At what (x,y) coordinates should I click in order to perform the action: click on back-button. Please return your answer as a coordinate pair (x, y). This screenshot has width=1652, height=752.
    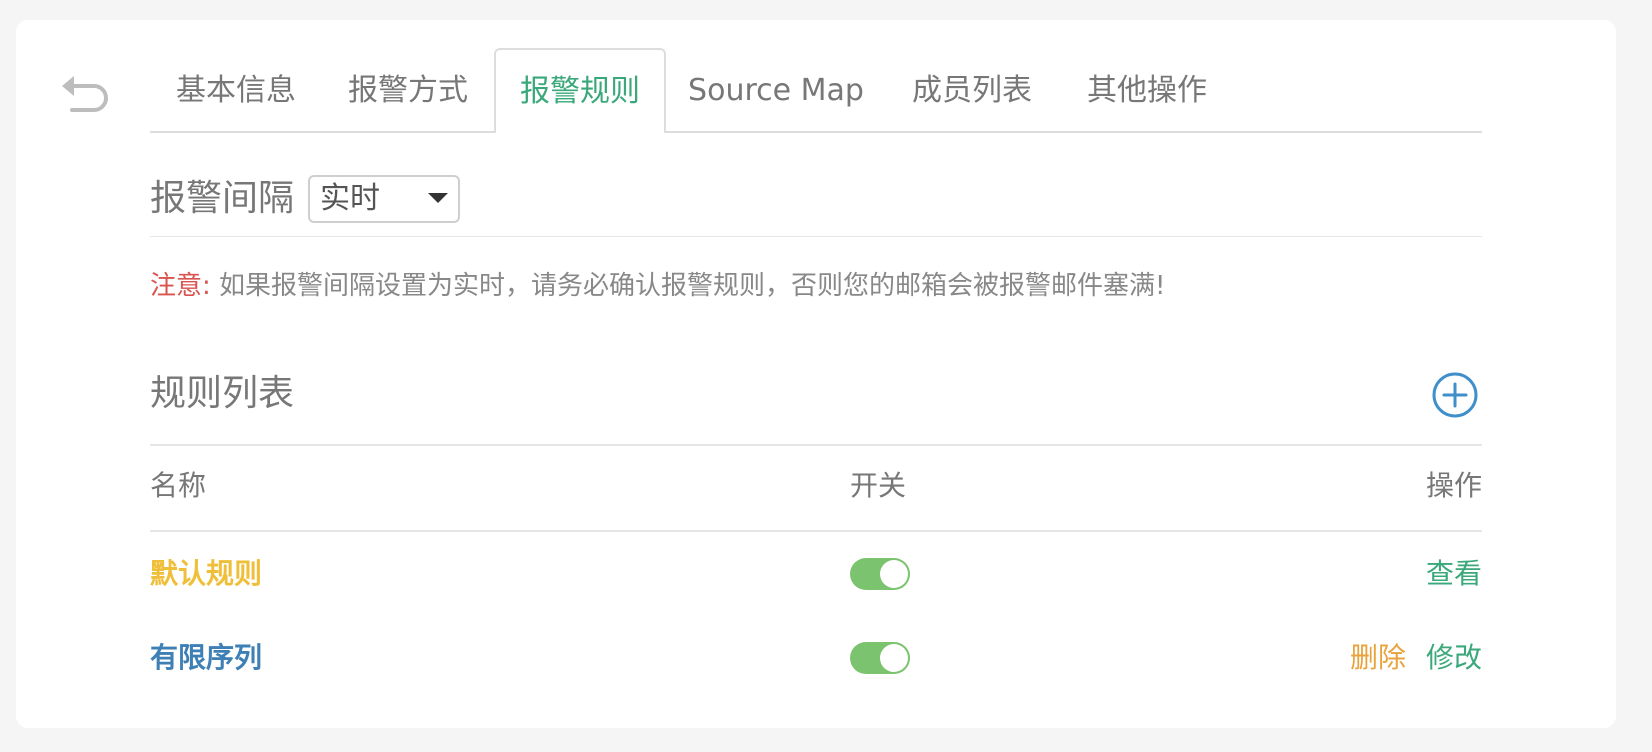
    Looking at the image, I should click on (85, 88).